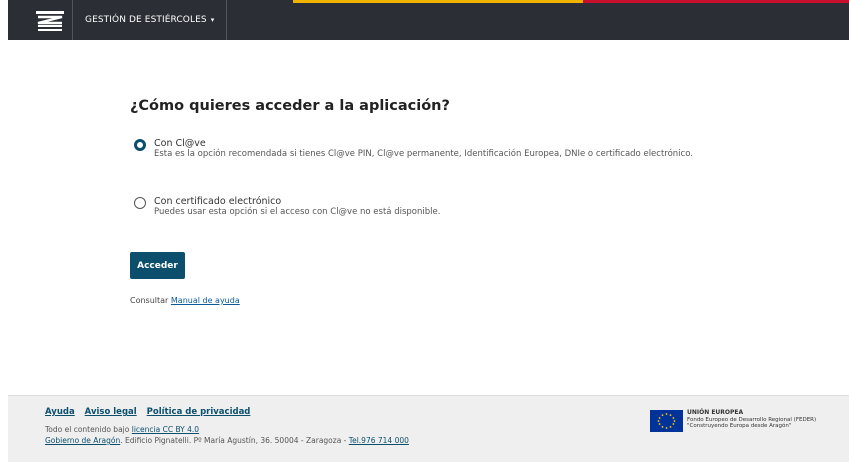 The image size is (849, 462). What do you see at coordinates (87, 429) in the screenshot?
I see `license-prefix: Todo el contenido bajo` at bounding box center [87, 429].